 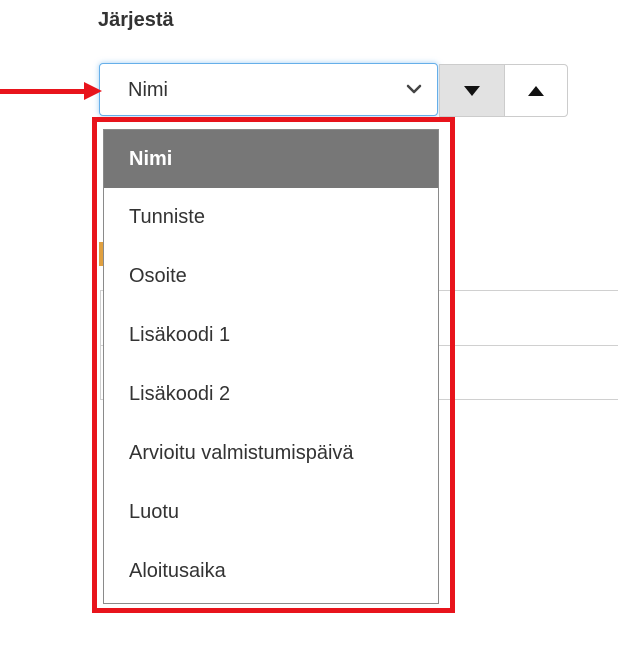 What do you see at coordinates (148, 90) in the screenshot?
I see `sort-select-value: Nimi` at bounding box center [148, 90].